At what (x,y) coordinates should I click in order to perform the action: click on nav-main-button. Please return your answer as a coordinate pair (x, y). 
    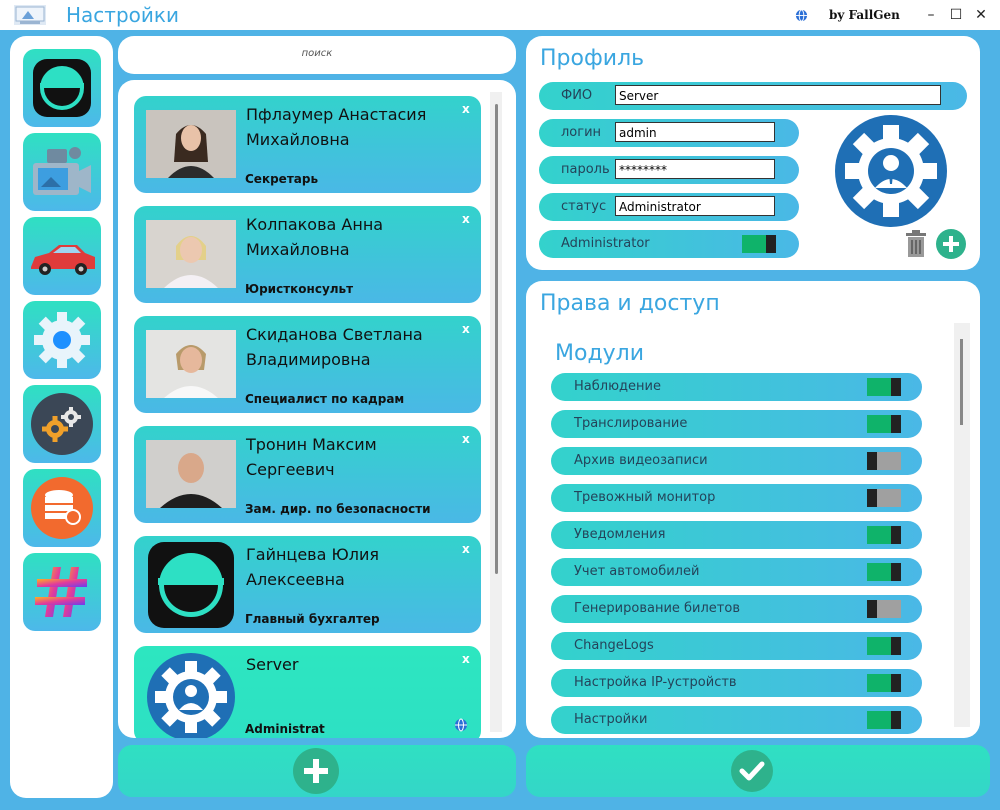
    Looking at the image, I should click on (62, 88).